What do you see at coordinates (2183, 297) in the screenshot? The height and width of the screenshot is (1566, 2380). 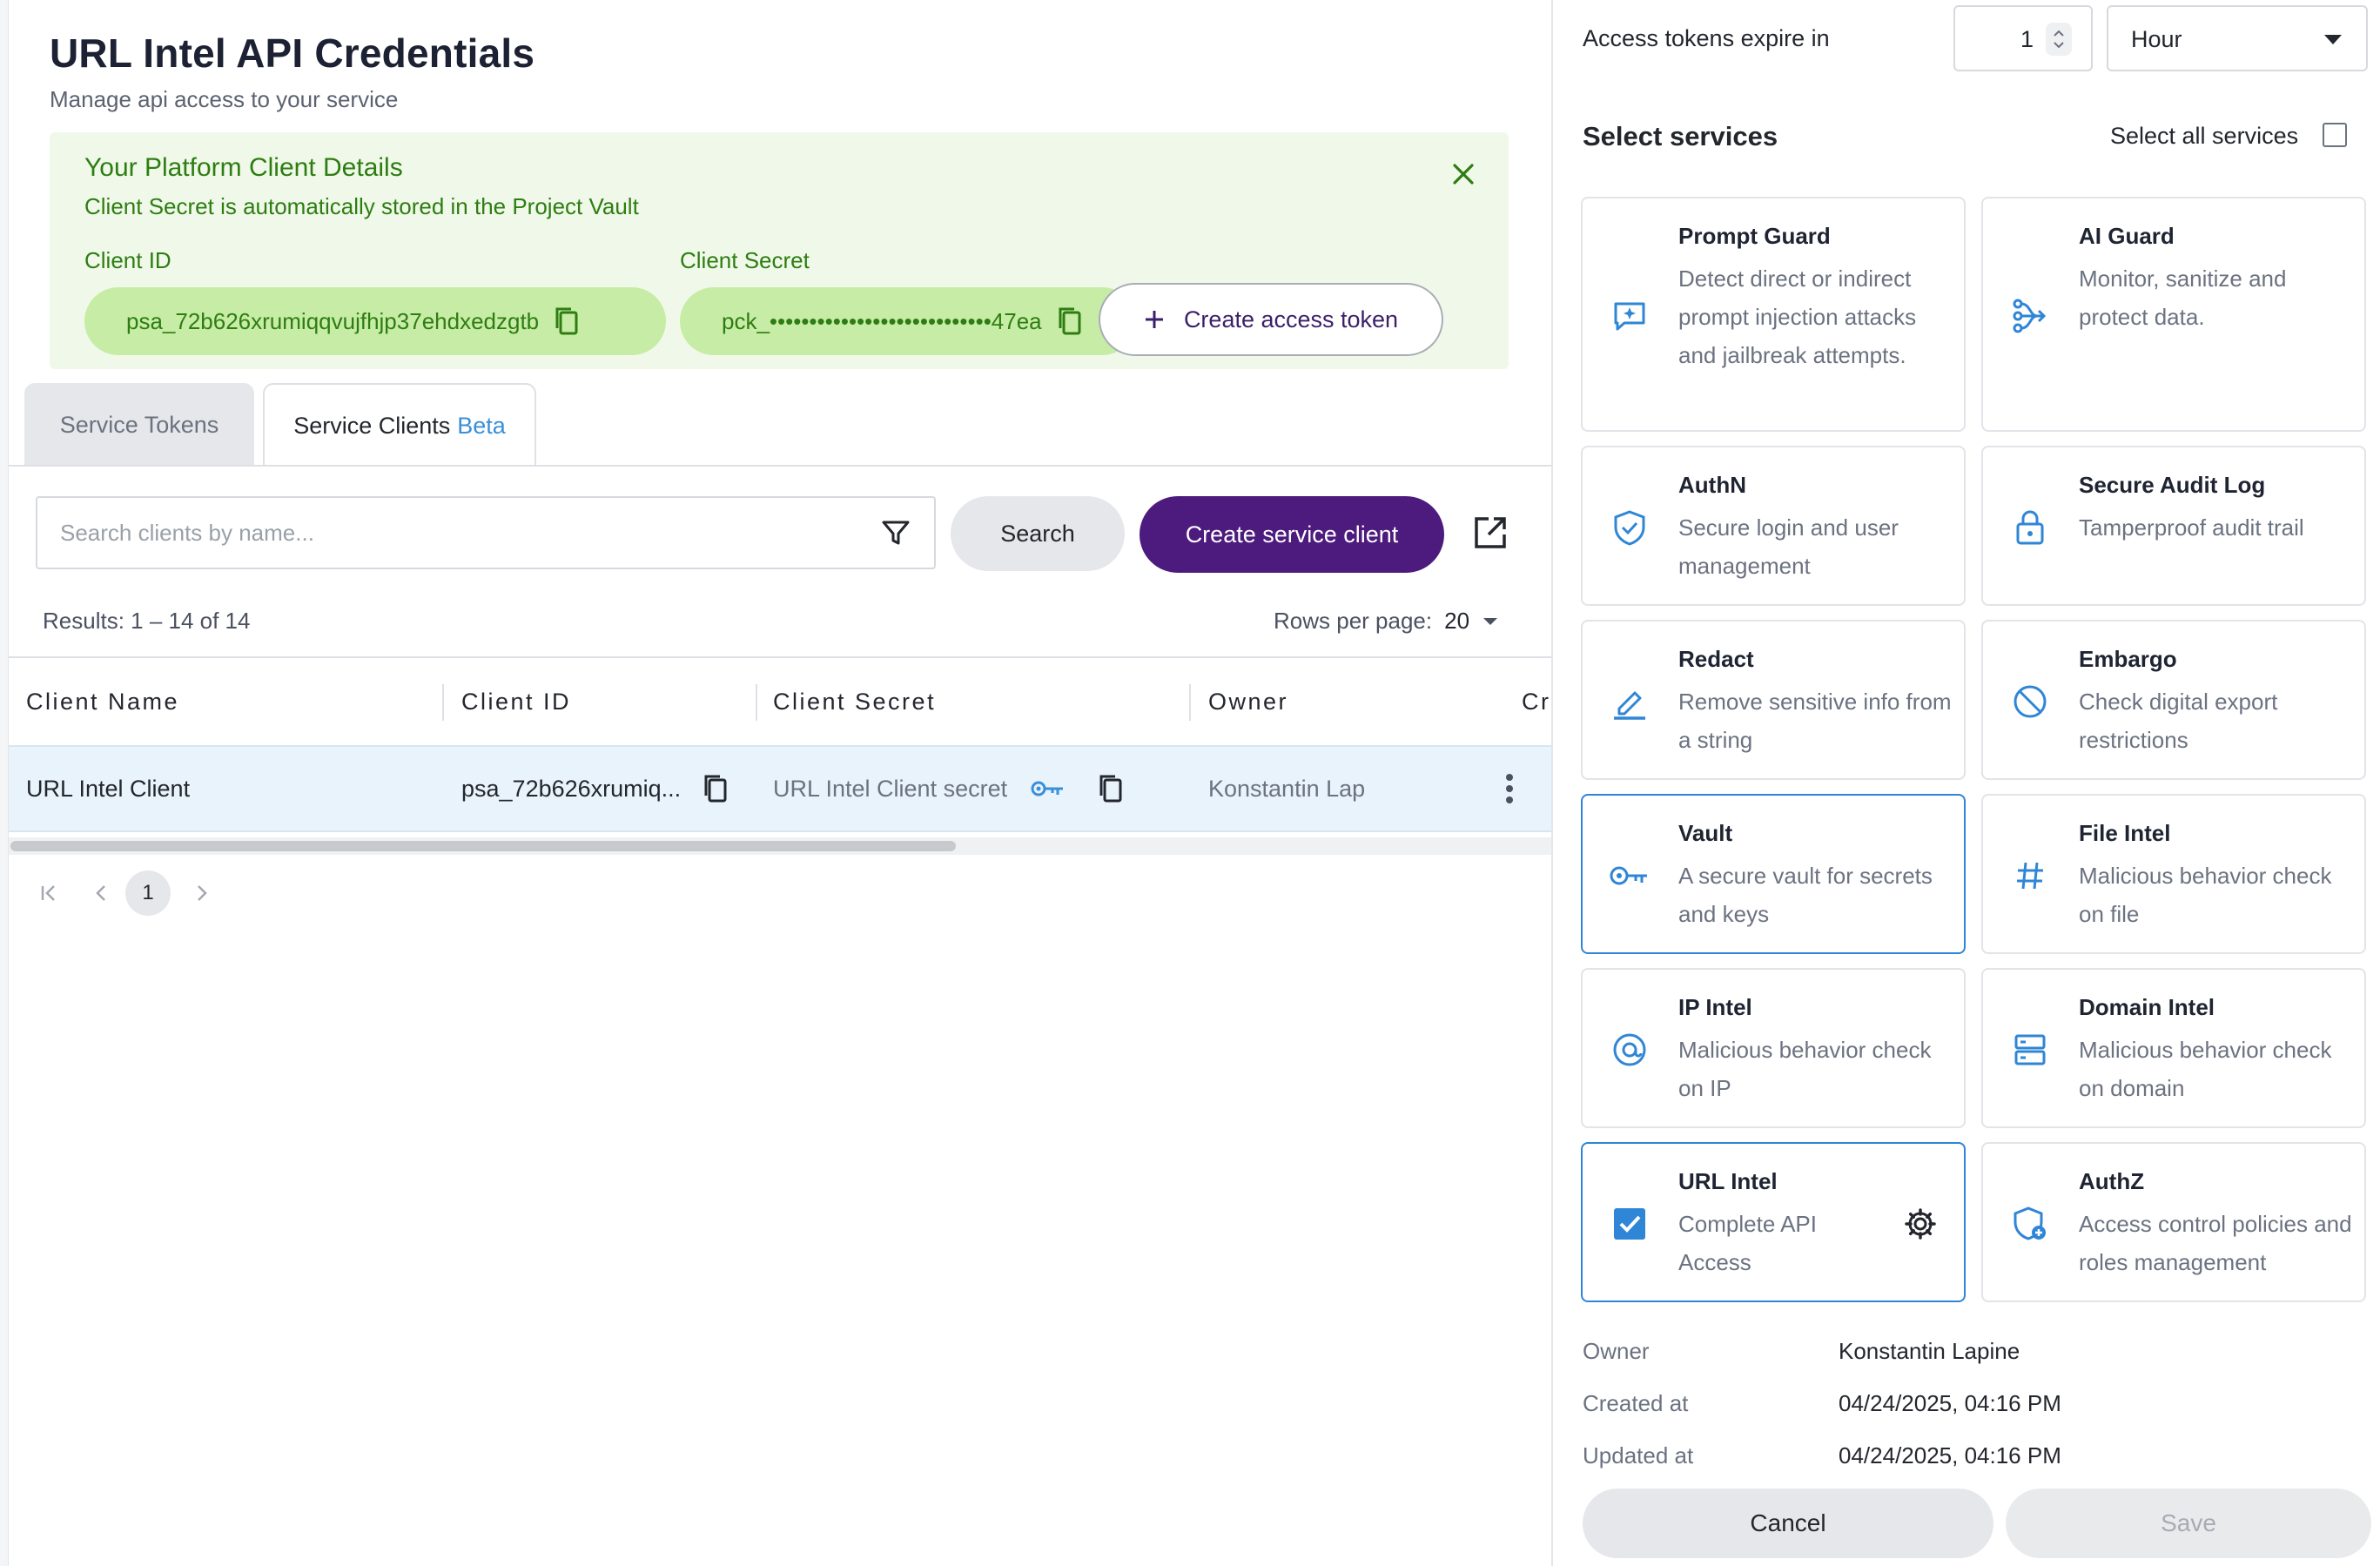 I see `service-description: Monitor, sanitize and protect data.` at bounding box center [2183, 297].